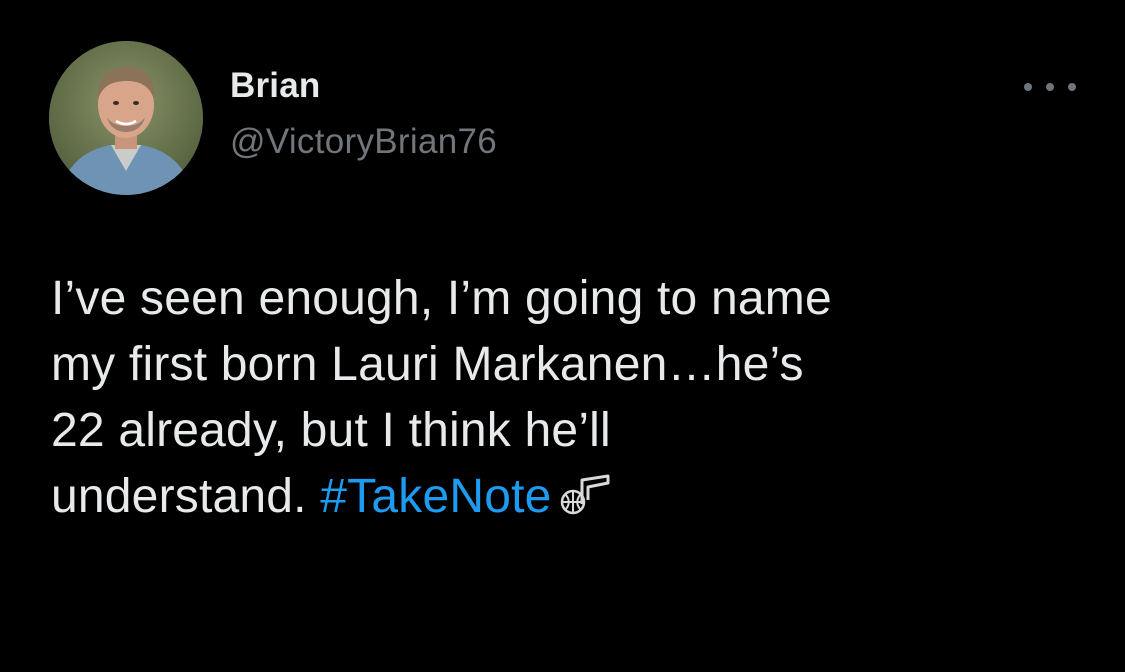  Describe the element at coordinates (331, 430) in the screenshot. I see `tweet-text-line: 22 already, but I think he’ll` at that location.